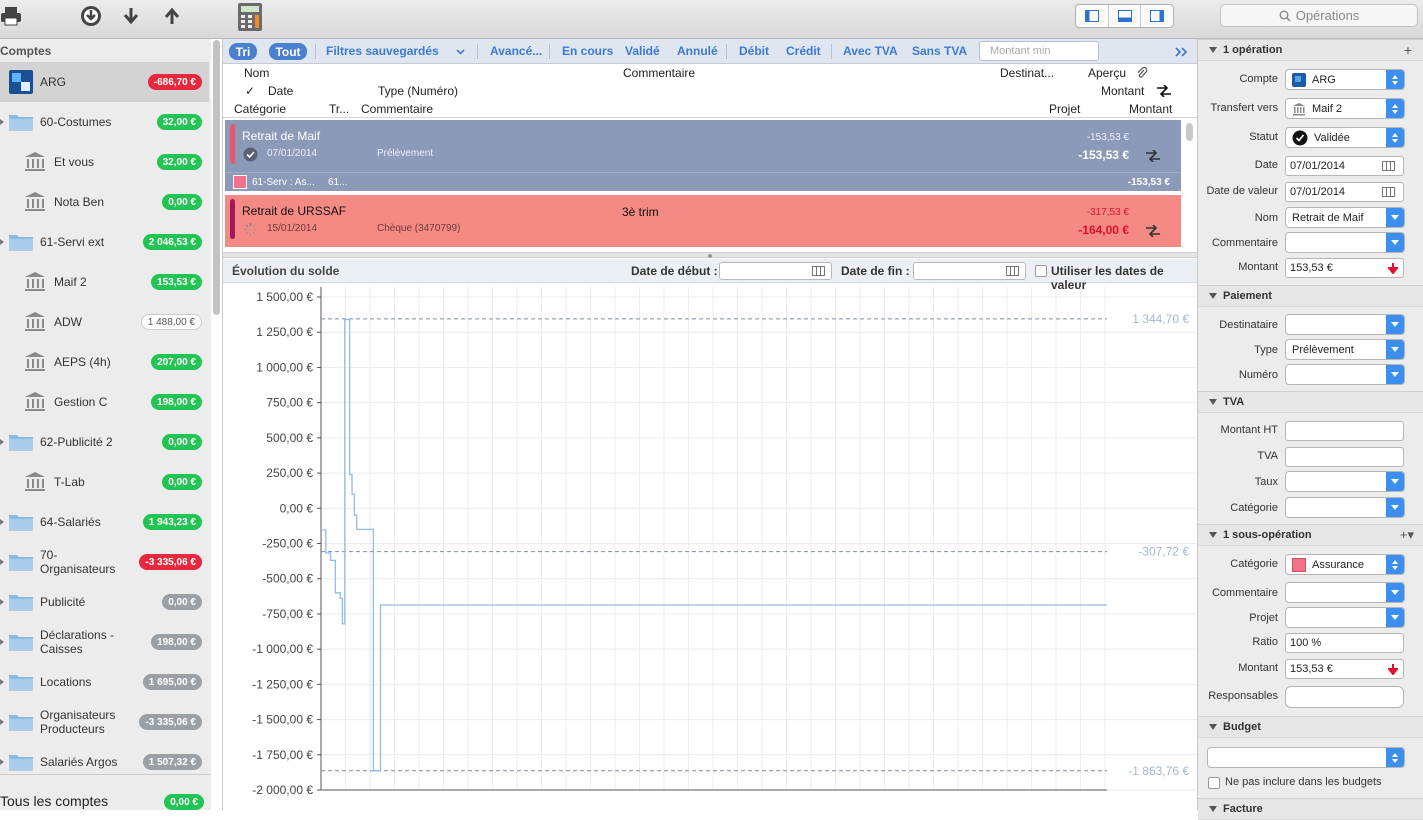 This screenshot has width=1423, height=820. Describe the element at coordinates (1310, 296) in the screenshot. I see `section-payment: Paiement` at that location.